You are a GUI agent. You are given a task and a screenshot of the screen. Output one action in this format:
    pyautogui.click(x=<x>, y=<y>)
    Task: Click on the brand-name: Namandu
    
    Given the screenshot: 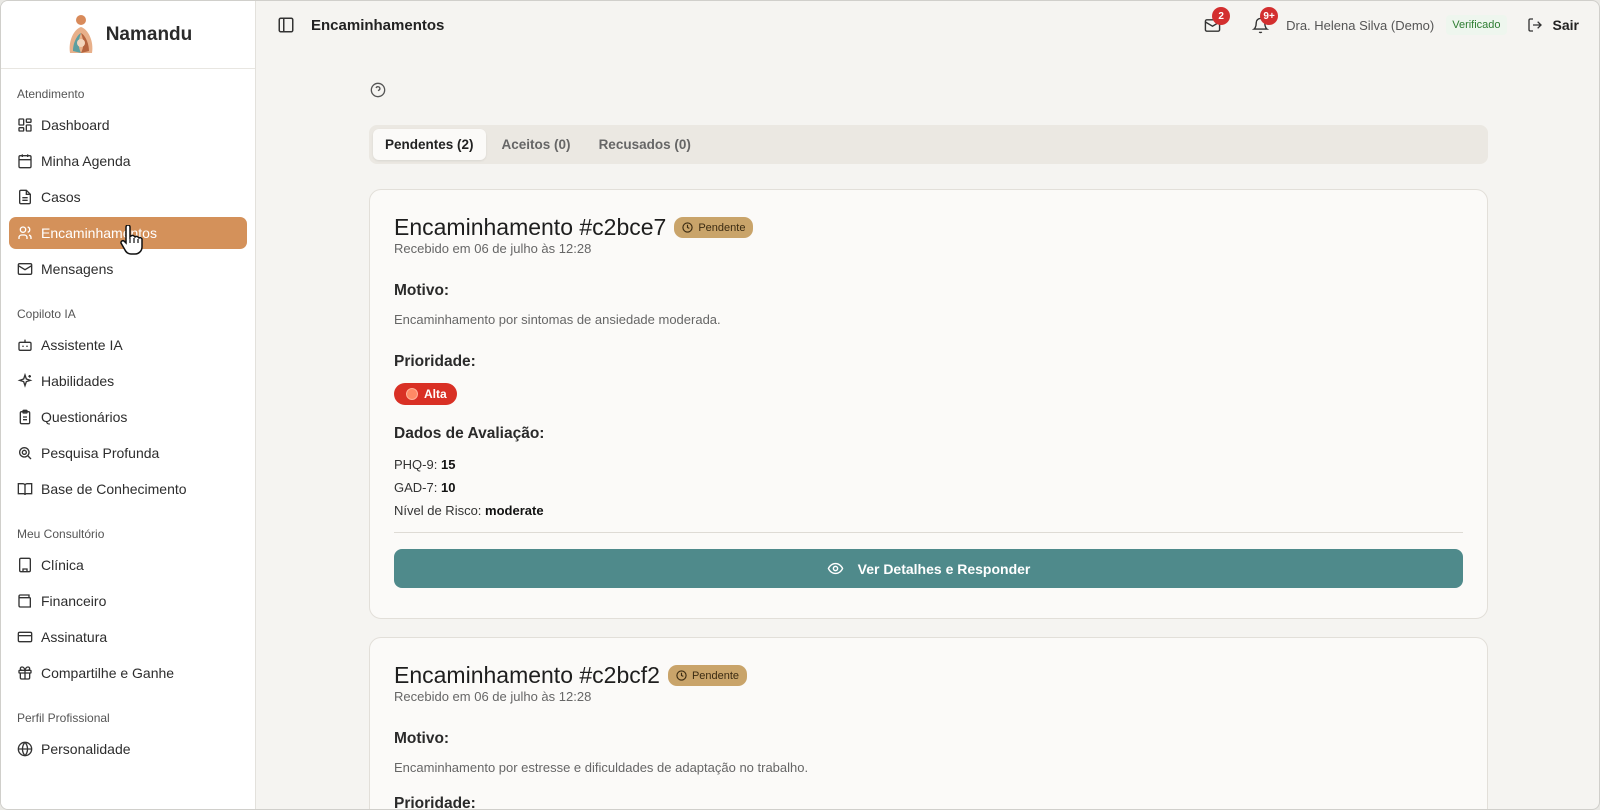 What is the action you would take?
    pyautogui.click(x=149, y=34)
    